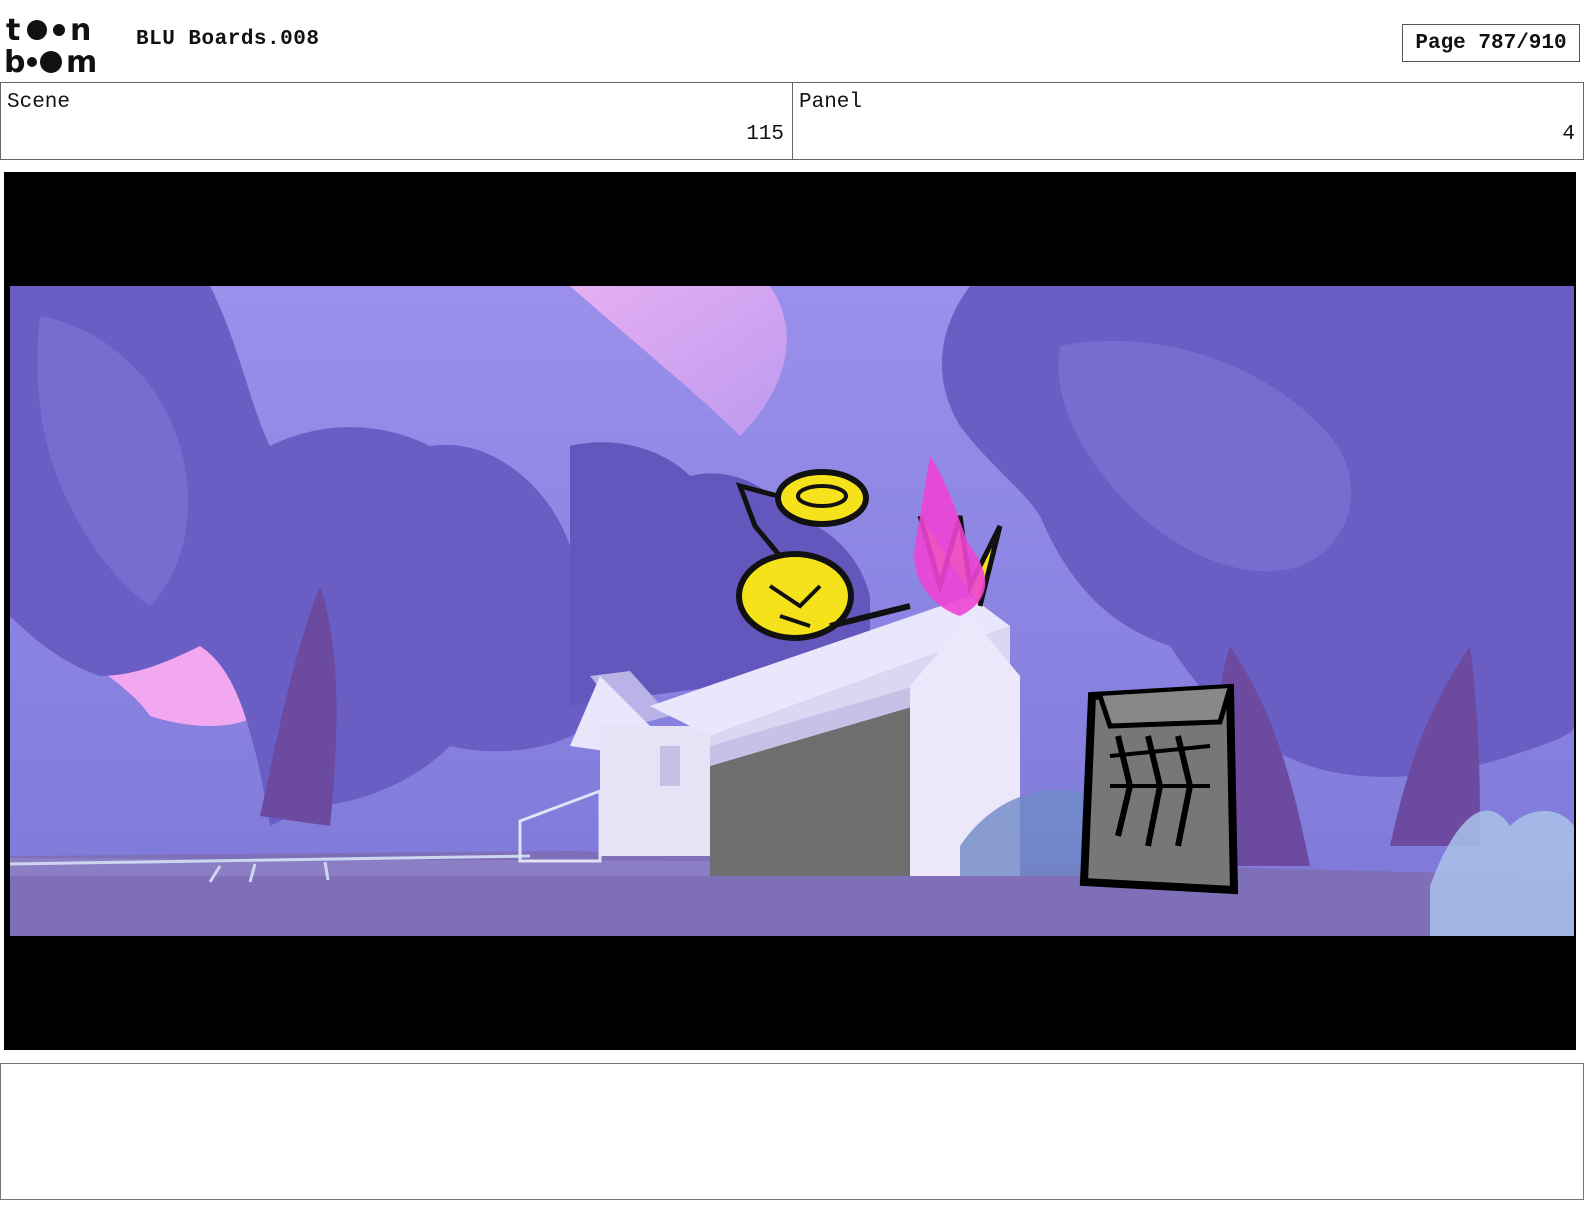 The width and height of the screenshot is (1584, 1224). What do you see at coordinates (50, 44) in the screenshot?
I see `toon-boom-logo: t n b m` at bounding box center [50, 44].